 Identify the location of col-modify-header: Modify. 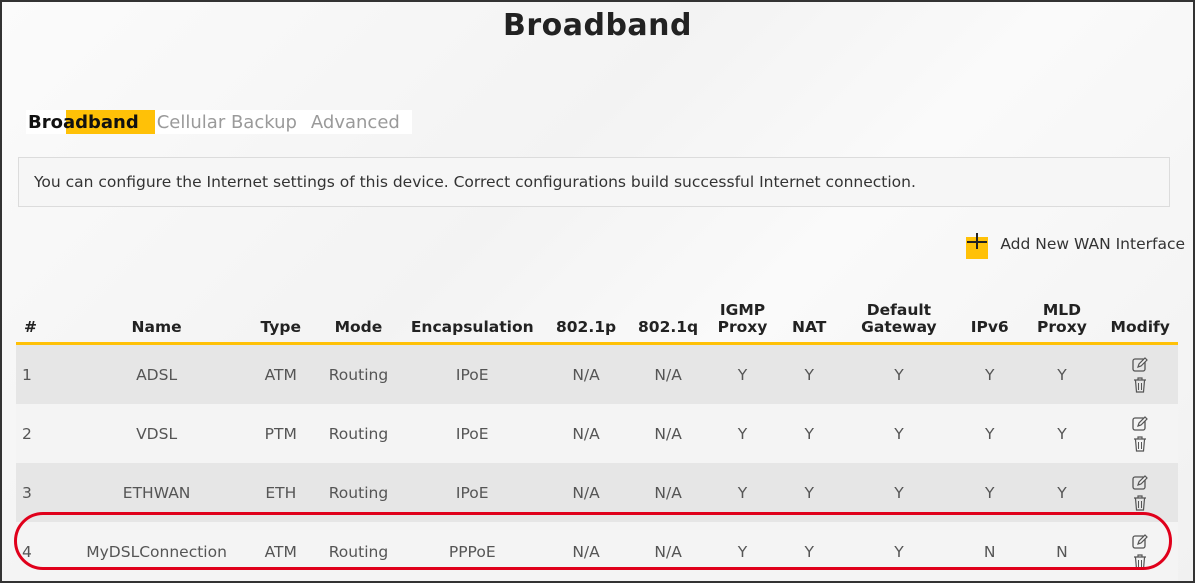
(1140, 312).